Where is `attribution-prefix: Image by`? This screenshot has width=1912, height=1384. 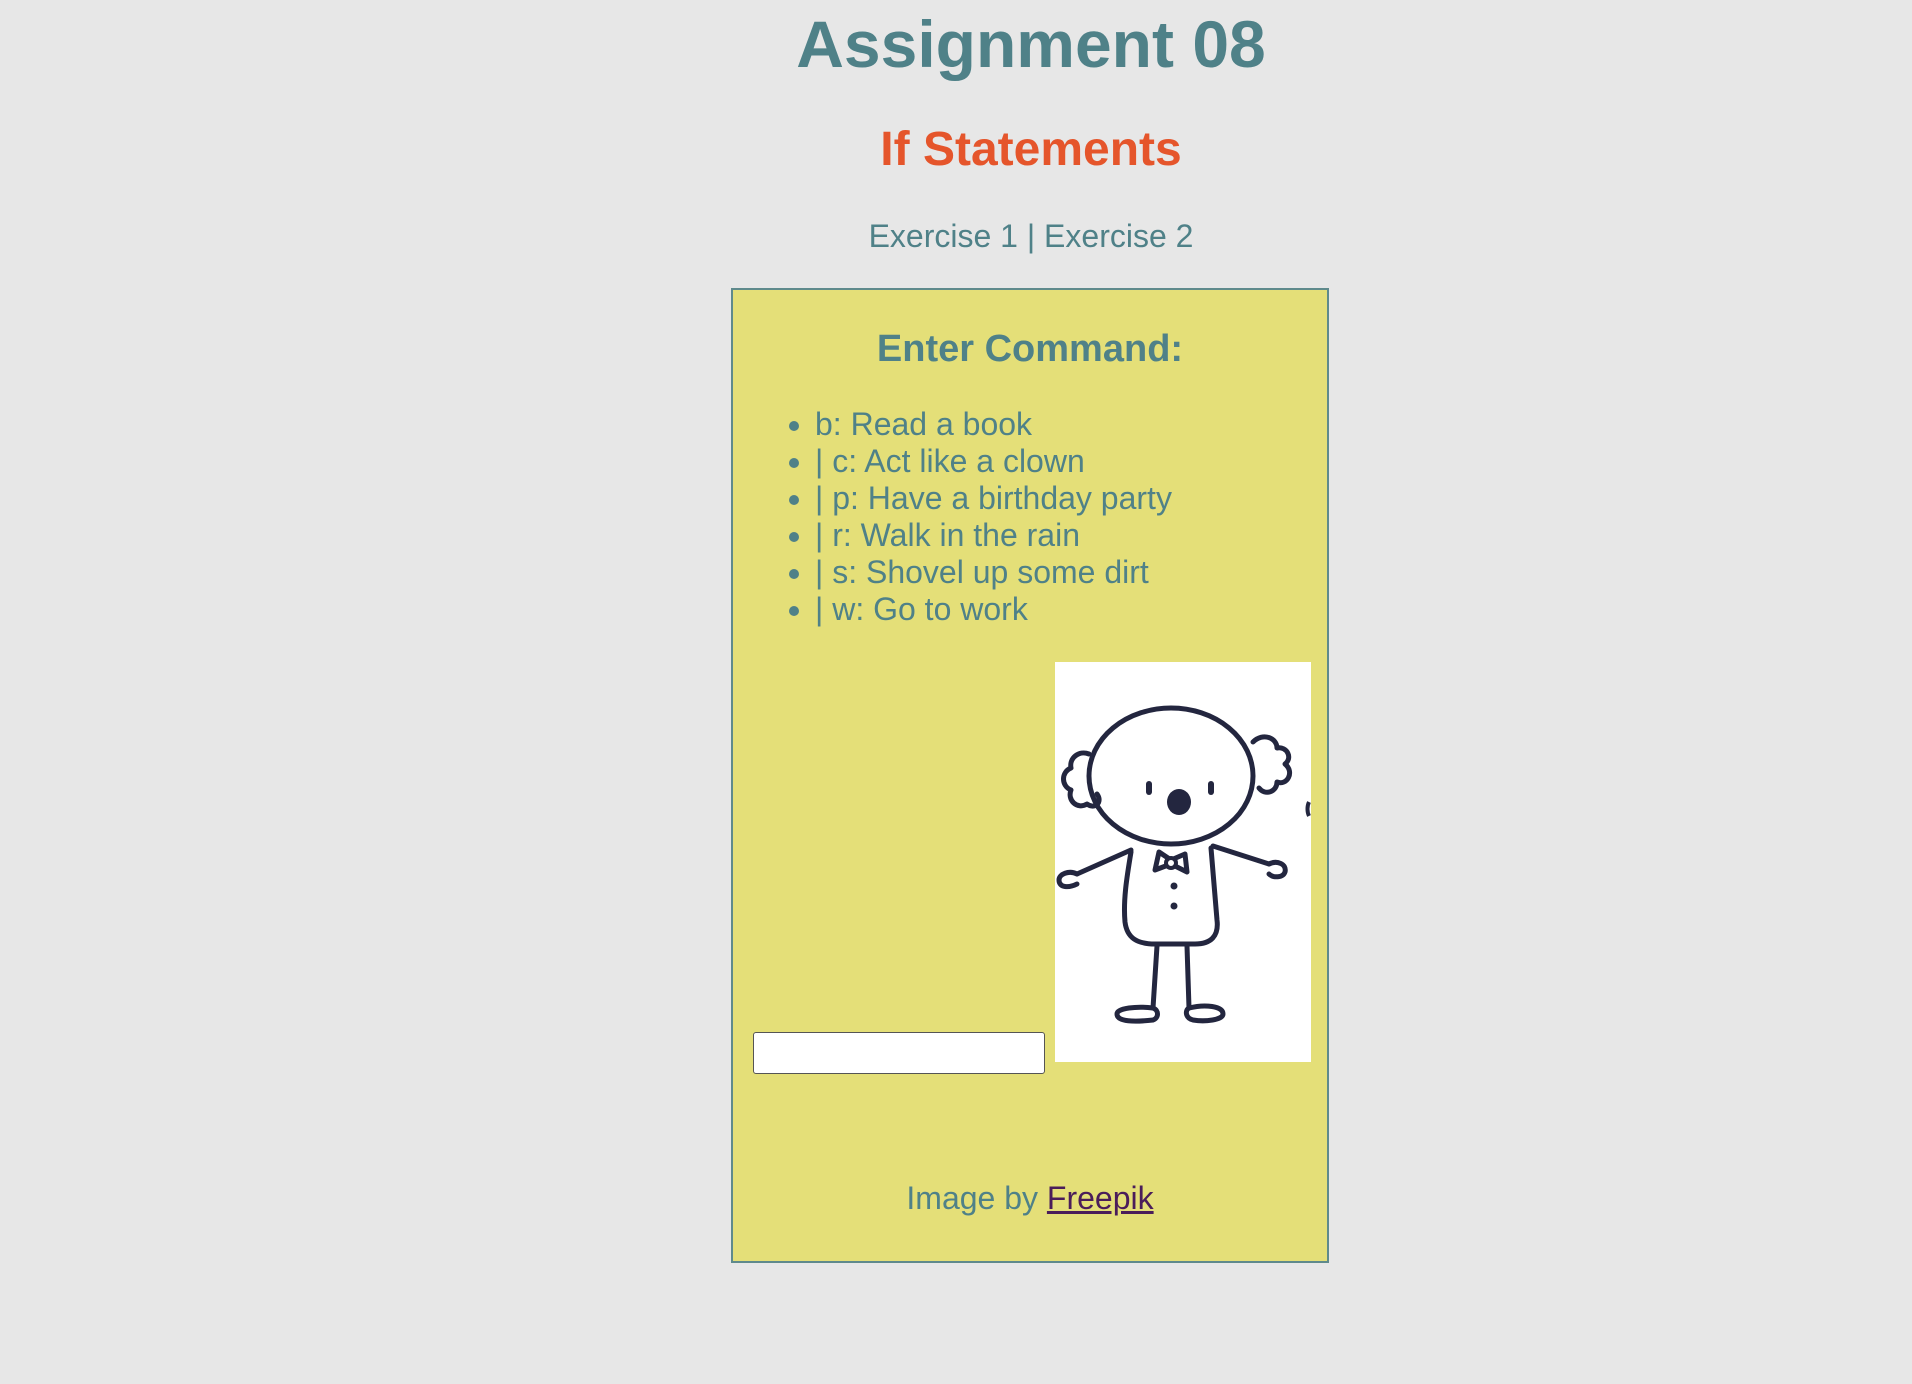 attribution-prefix: Image by is located at coordinates (976, 1198).